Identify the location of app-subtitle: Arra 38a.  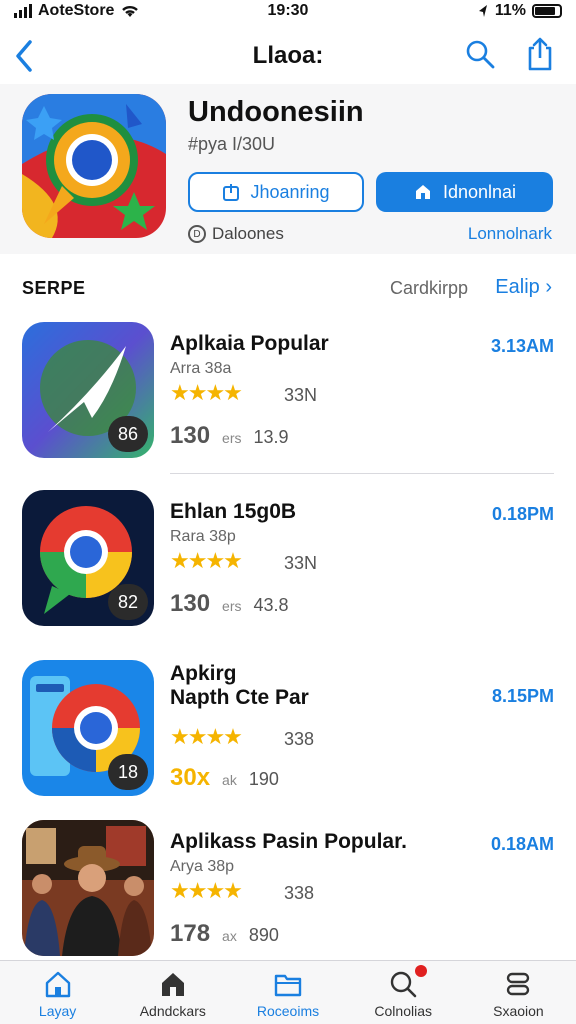
(201, 368).